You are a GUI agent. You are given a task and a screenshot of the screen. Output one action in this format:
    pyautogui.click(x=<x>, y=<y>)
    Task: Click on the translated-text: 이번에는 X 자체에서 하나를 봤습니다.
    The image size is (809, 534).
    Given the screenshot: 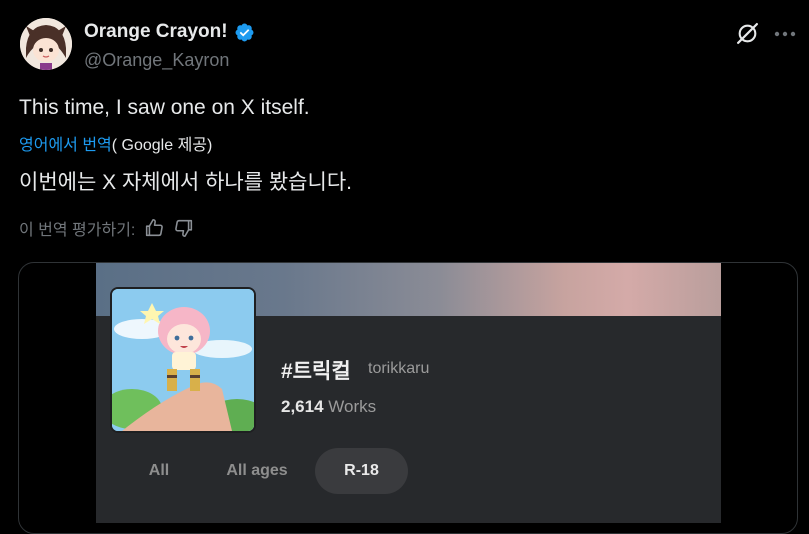 What is the action you would take?
    pyautogui.click(x=185, y=182)
    